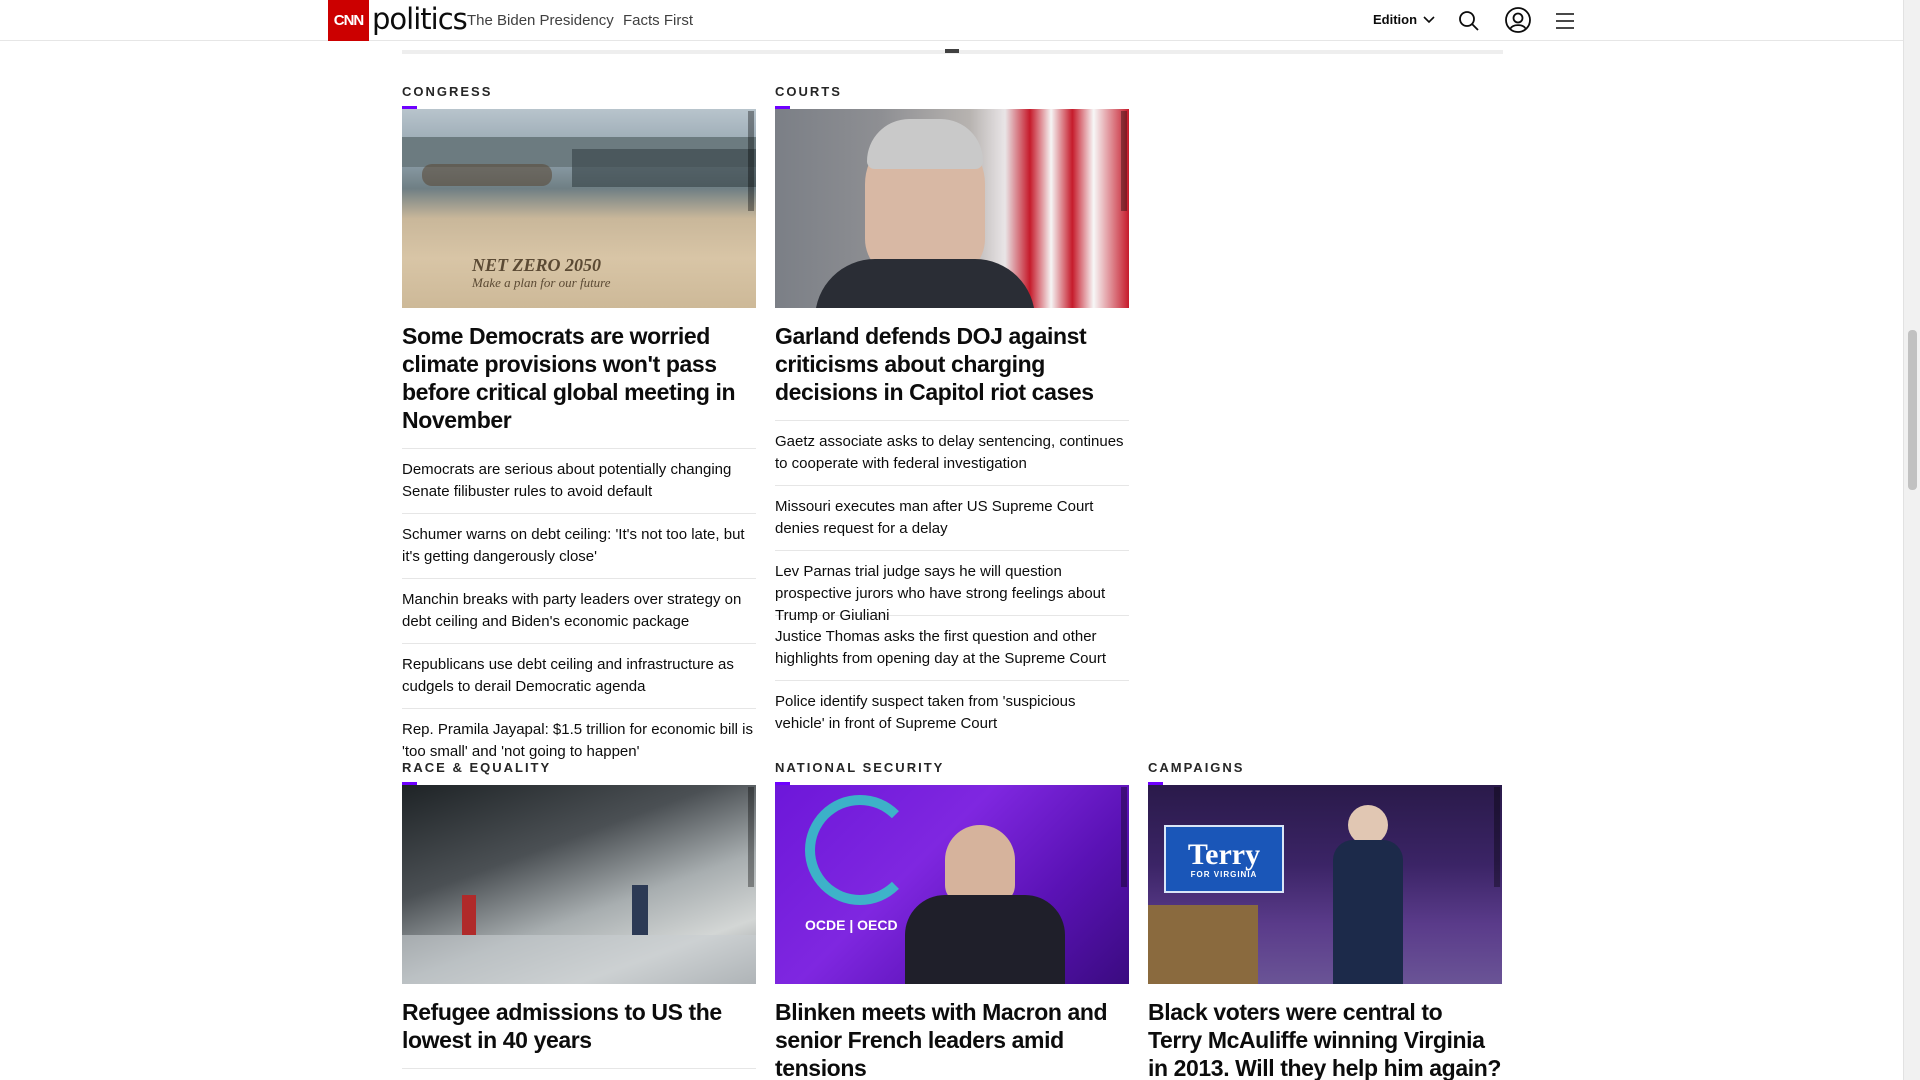  Describe the element at coordinates (851, 925) in the screenshot. I see `image-caption: OCDE | OECD` at that location.